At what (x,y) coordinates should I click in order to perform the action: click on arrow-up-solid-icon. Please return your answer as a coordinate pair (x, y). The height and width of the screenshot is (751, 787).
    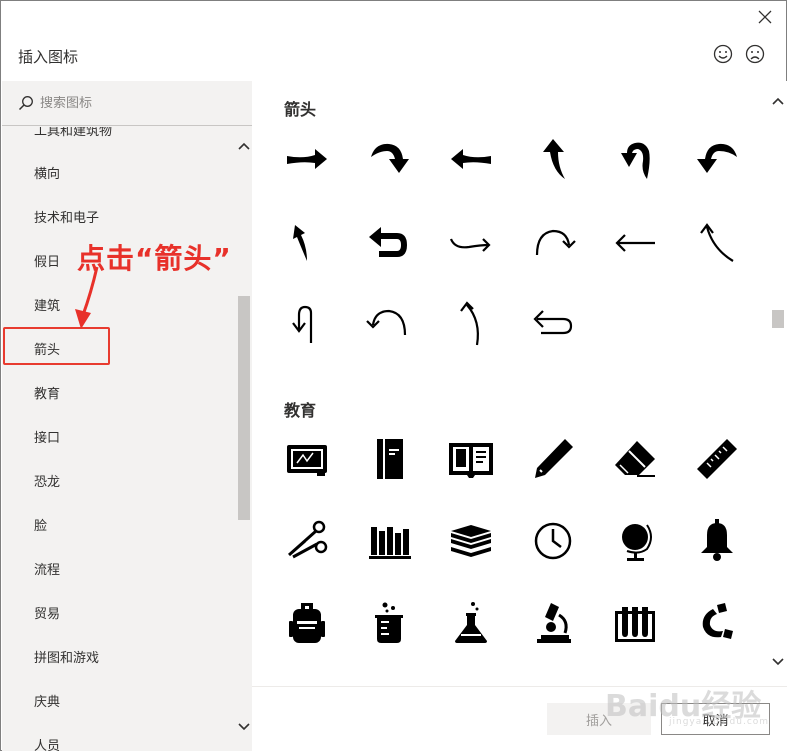
    Looking at the image, I should click on (553, 159).